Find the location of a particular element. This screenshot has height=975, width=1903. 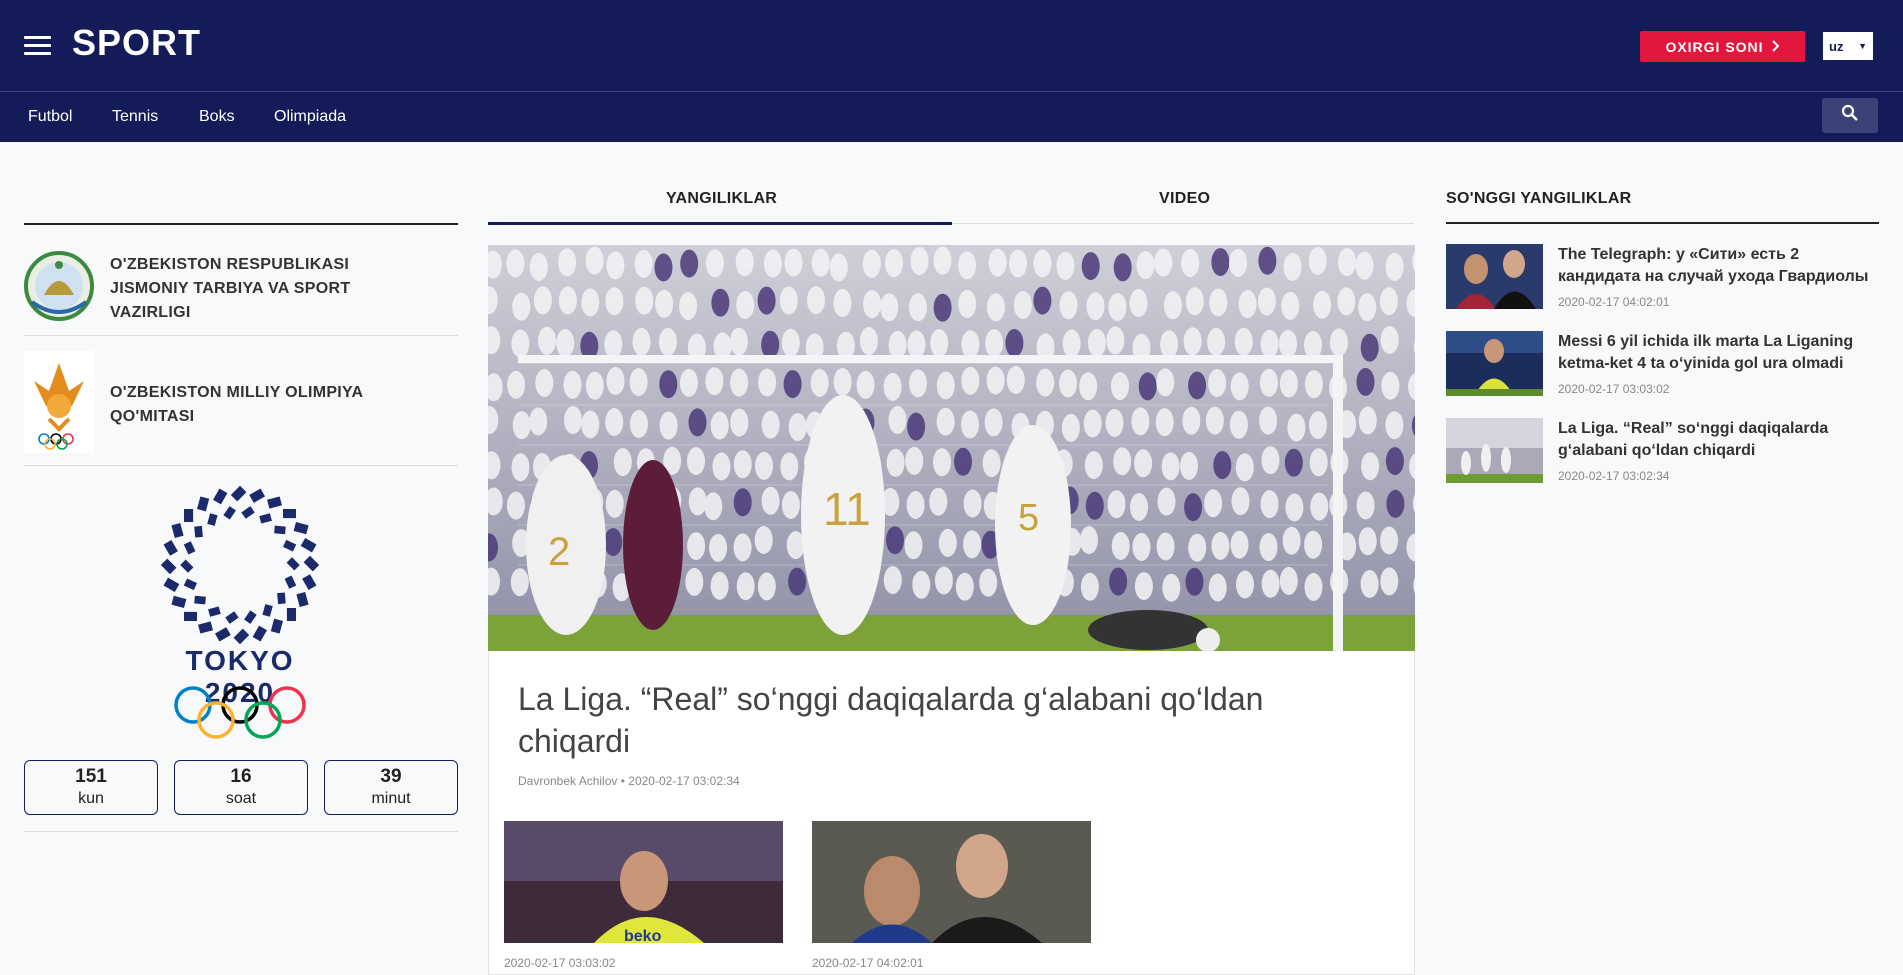

nav-item-tennis: Tennis is located at coordinates (135, 117).